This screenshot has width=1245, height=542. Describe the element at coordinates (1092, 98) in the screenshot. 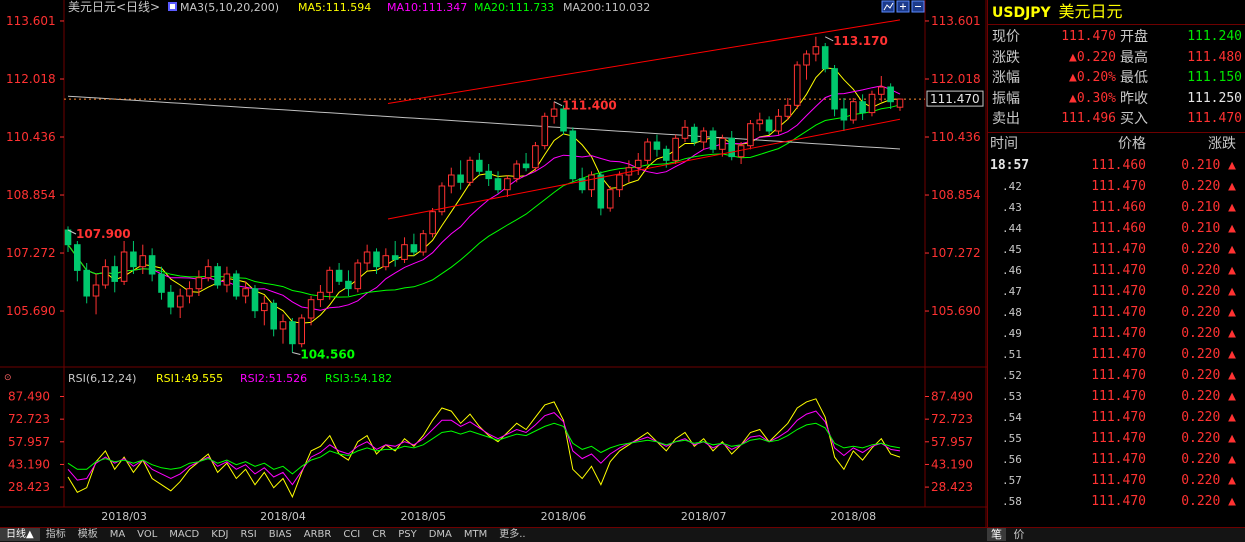

I see `quote-v1: ▲0.30%` at that location.